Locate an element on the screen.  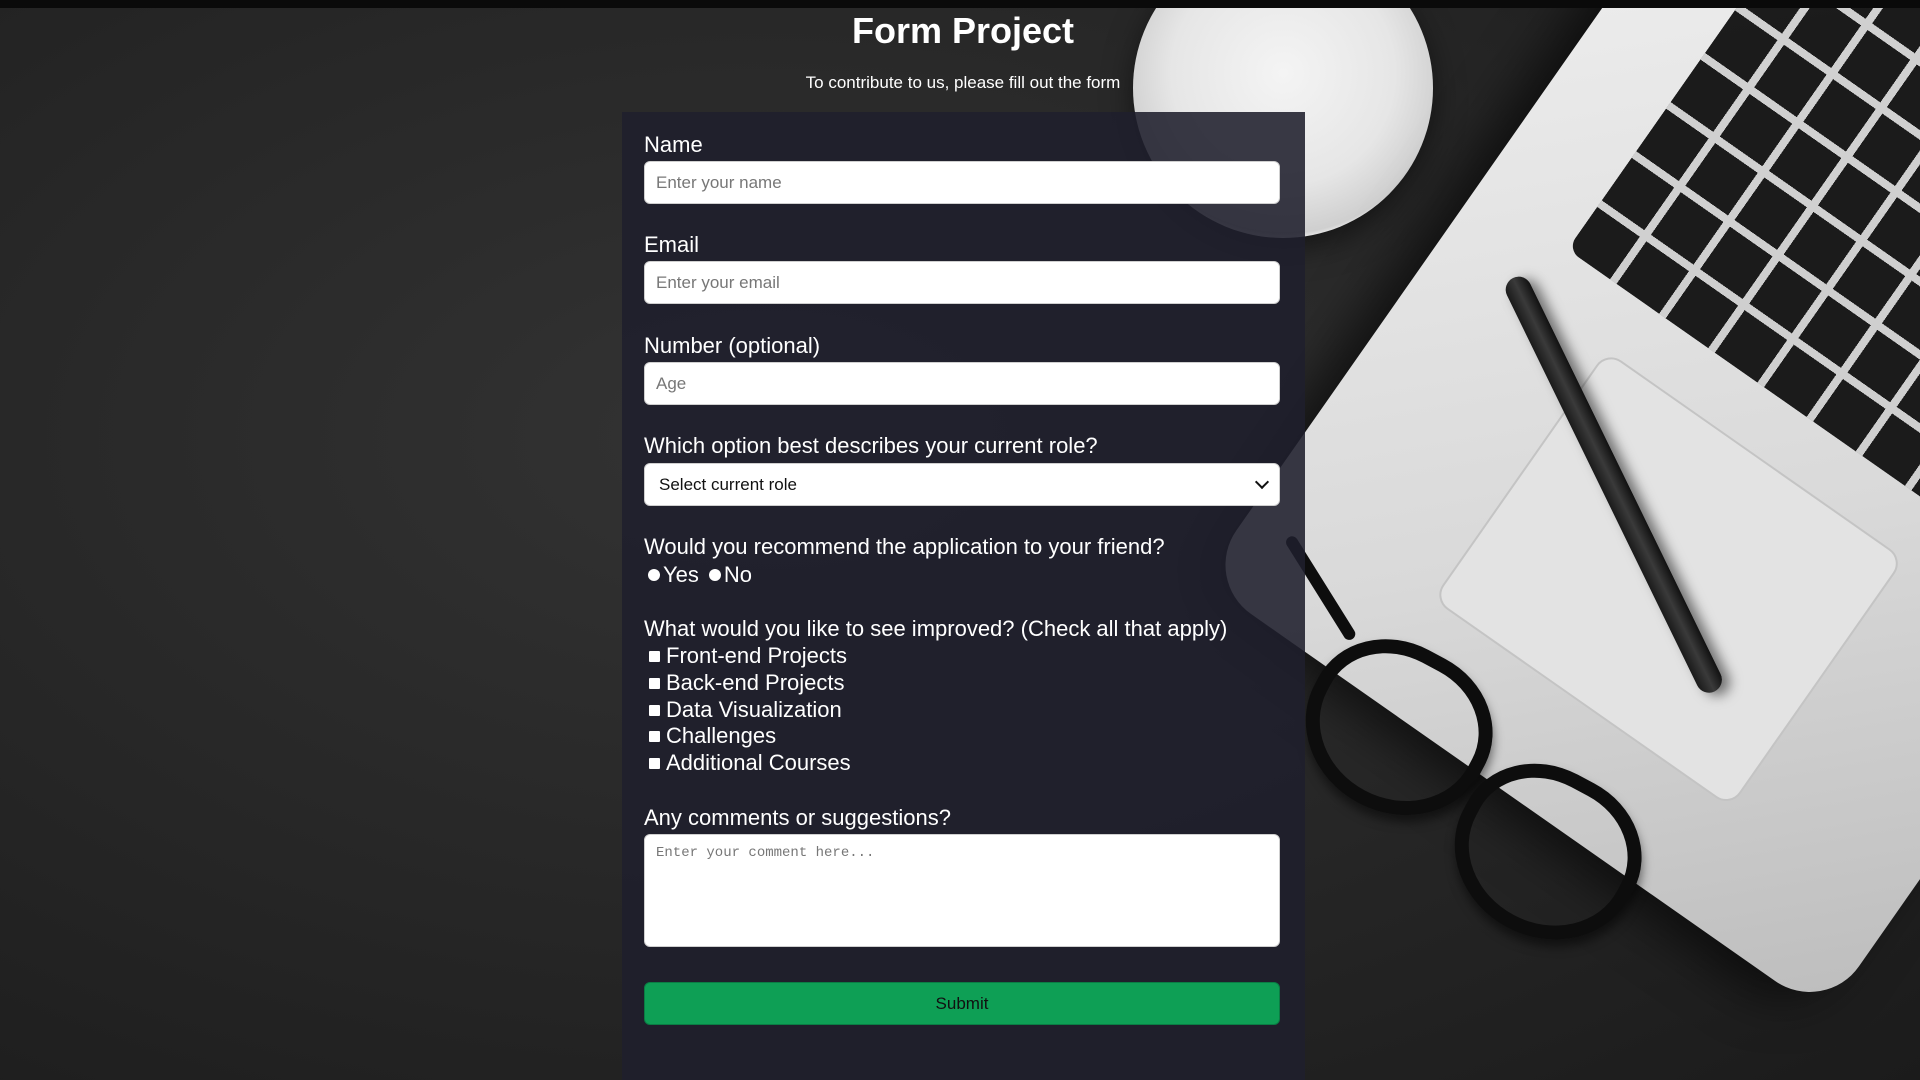
name-input is located at coordinates (962, 182).